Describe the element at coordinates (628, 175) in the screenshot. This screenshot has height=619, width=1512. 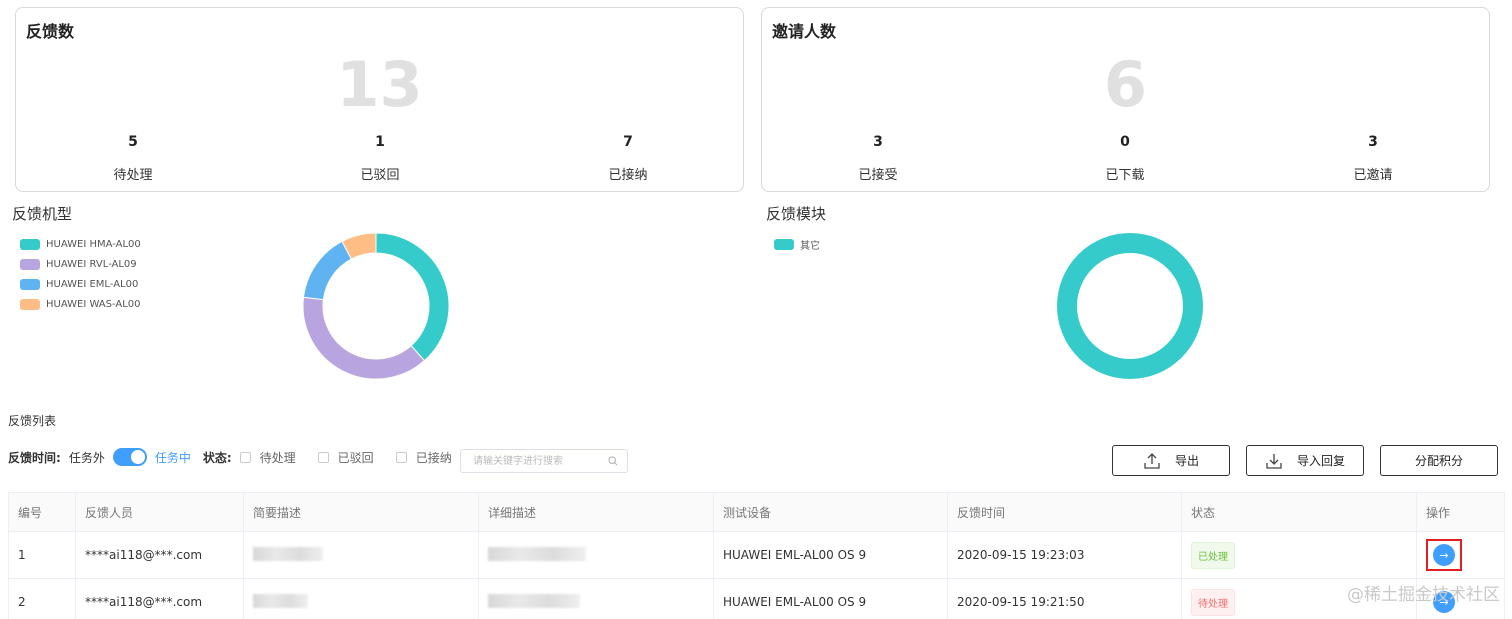
I see `stat-accepted-label: 已接纳` at that location.